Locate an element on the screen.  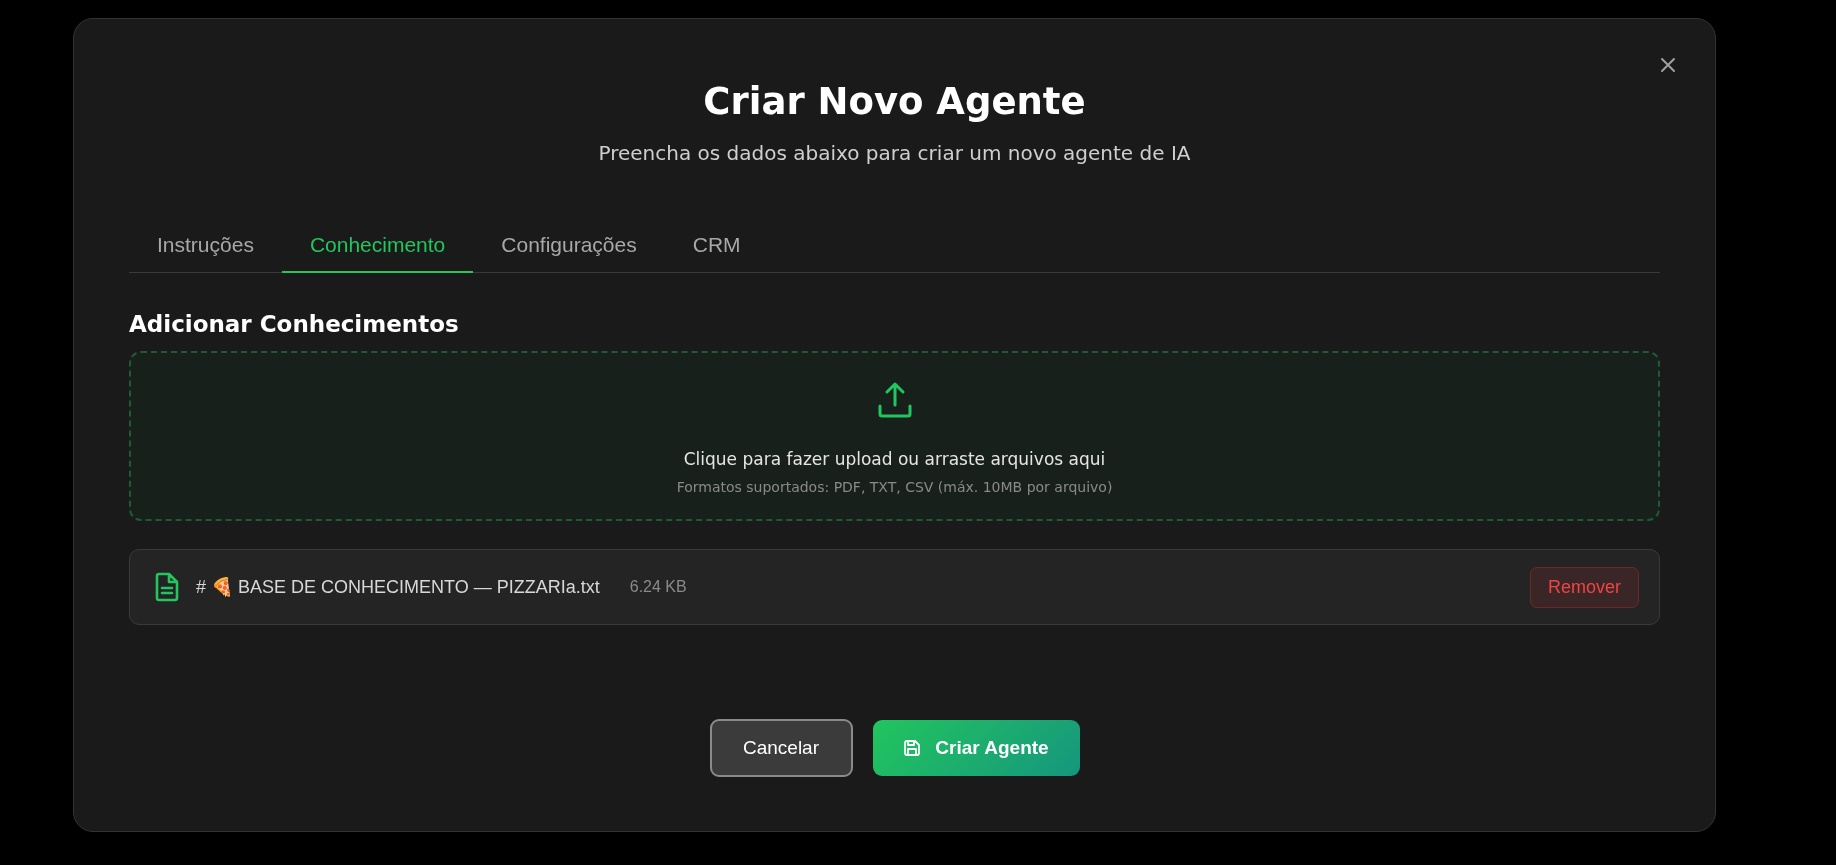
upload-icon is located at coordinates (894, 400).